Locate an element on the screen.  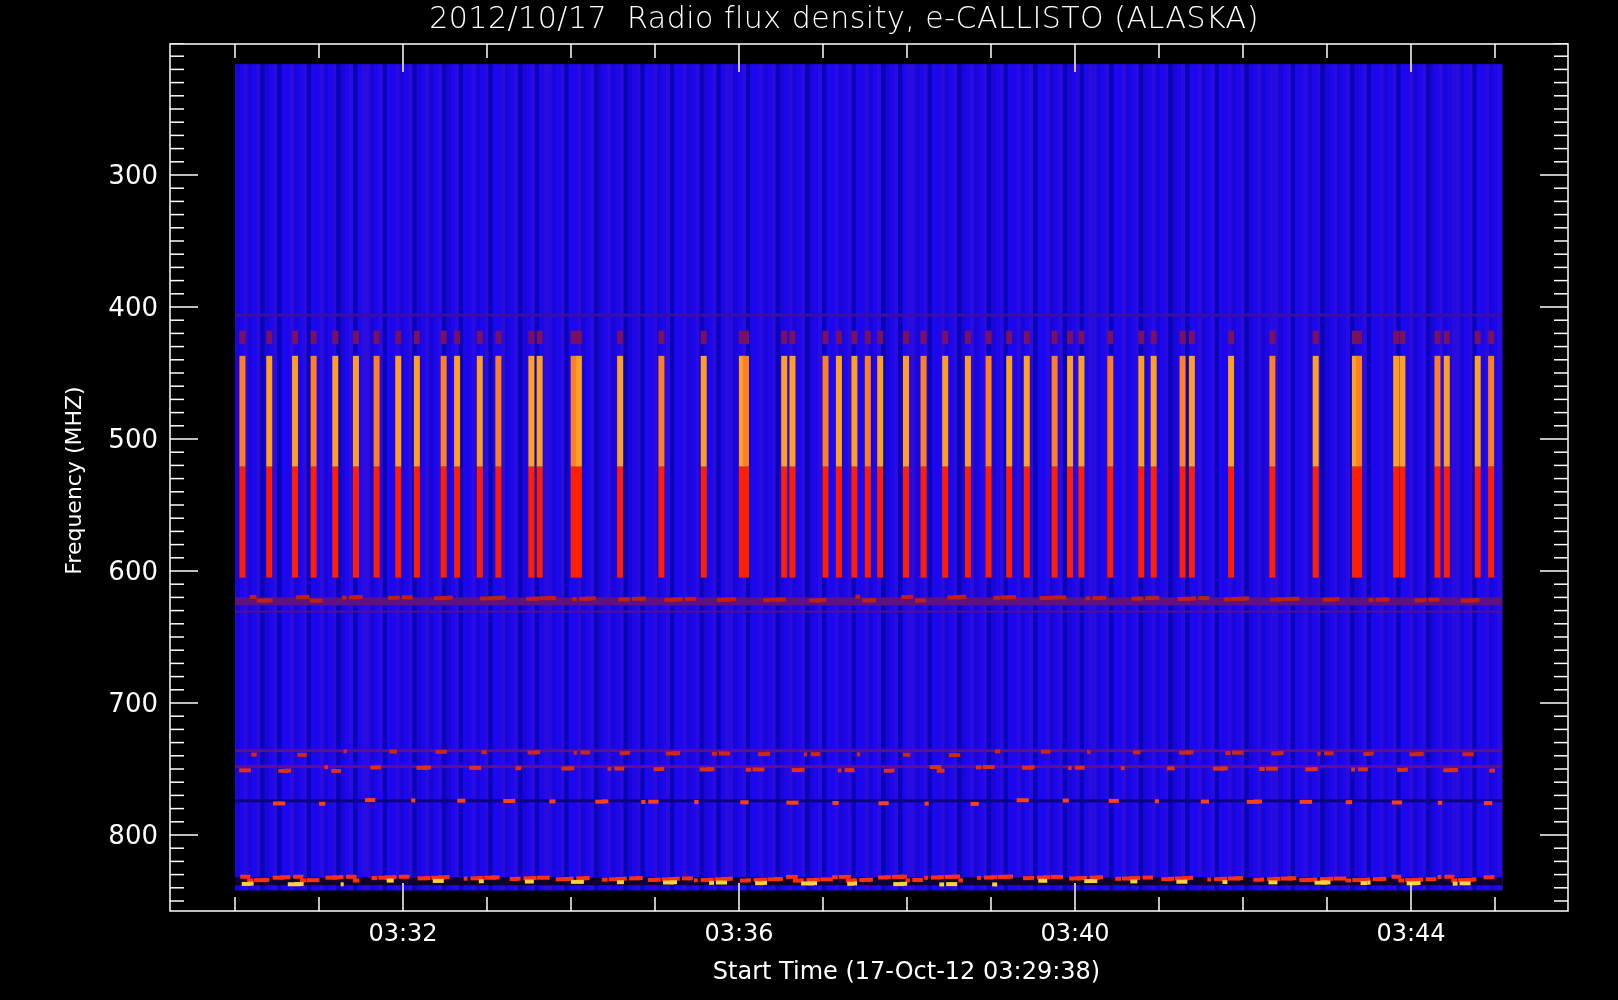
x-tick-label: 03:32 is located at coordinates (403, 933).